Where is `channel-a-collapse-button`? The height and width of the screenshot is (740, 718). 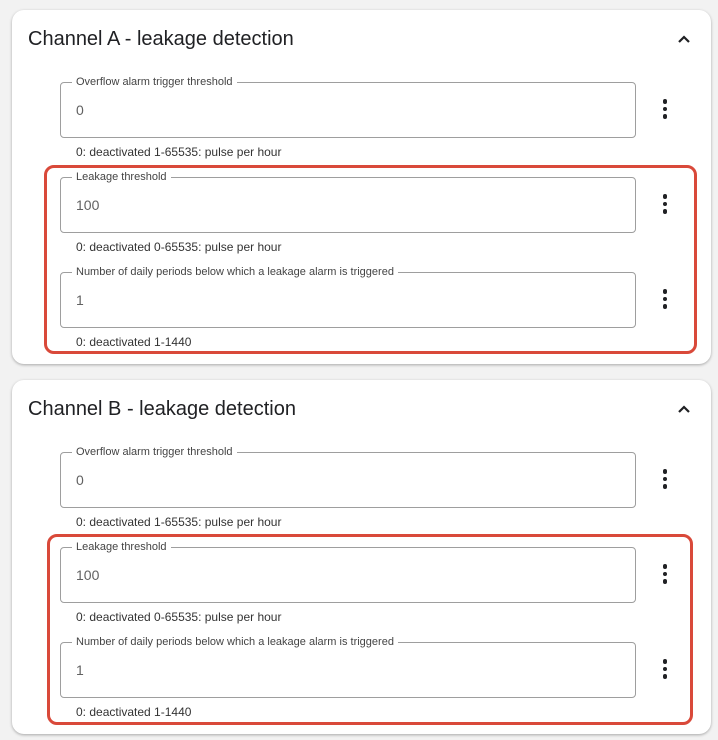
channel-a-collapse-button is located at coordinates (684, 39).